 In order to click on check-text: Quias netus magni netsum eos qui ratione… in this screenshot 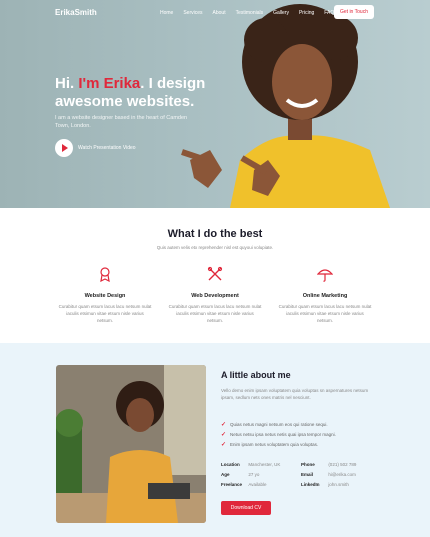, I will do `click(279, 424)`.